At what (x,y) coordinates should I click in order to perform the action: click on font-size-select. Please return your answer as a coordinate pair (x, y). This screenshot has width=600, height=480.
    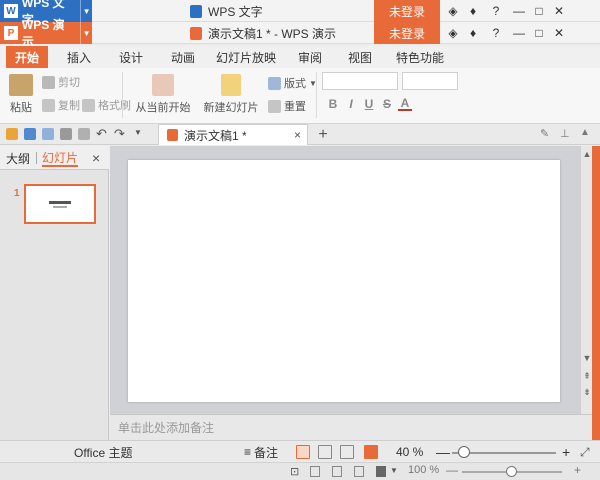
    Looking at the image, I should click on (430, 81).